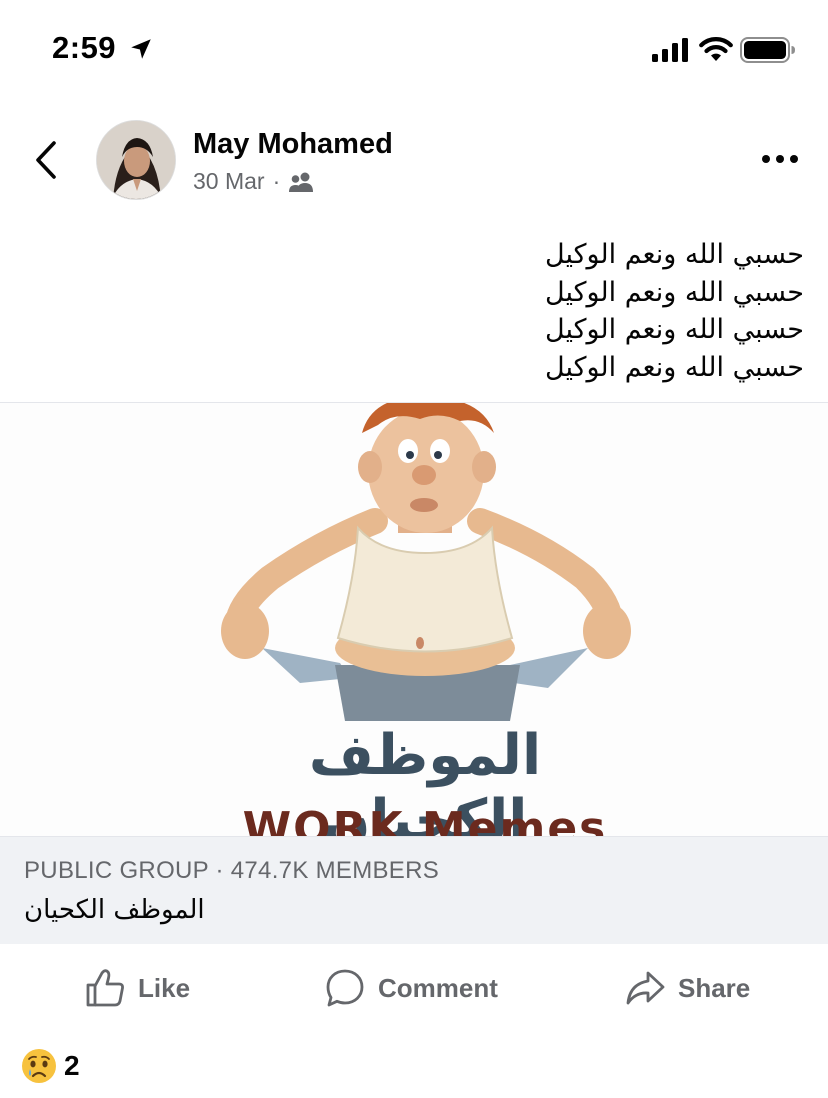 This screenshot has width=828, height=1098. What do you see at coordinates (105, 988) in the screenshot?
I see `thumbs-up-icon` at bounding box center [105, 988].